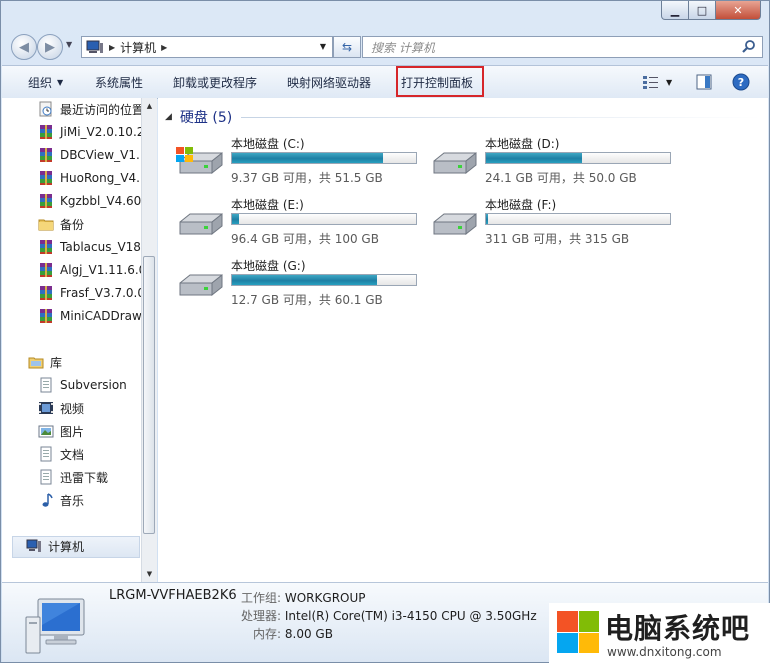 This screenshot has height=663, width=770. I want to click on refresh-button: ⇆, so click(347, 47).